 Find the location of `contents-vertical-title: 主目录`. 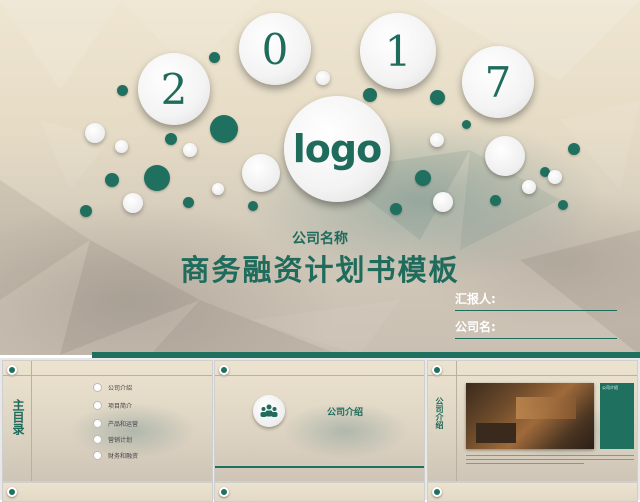

contents-vertical-title: 主目录 is located at coordinates (18, 417).